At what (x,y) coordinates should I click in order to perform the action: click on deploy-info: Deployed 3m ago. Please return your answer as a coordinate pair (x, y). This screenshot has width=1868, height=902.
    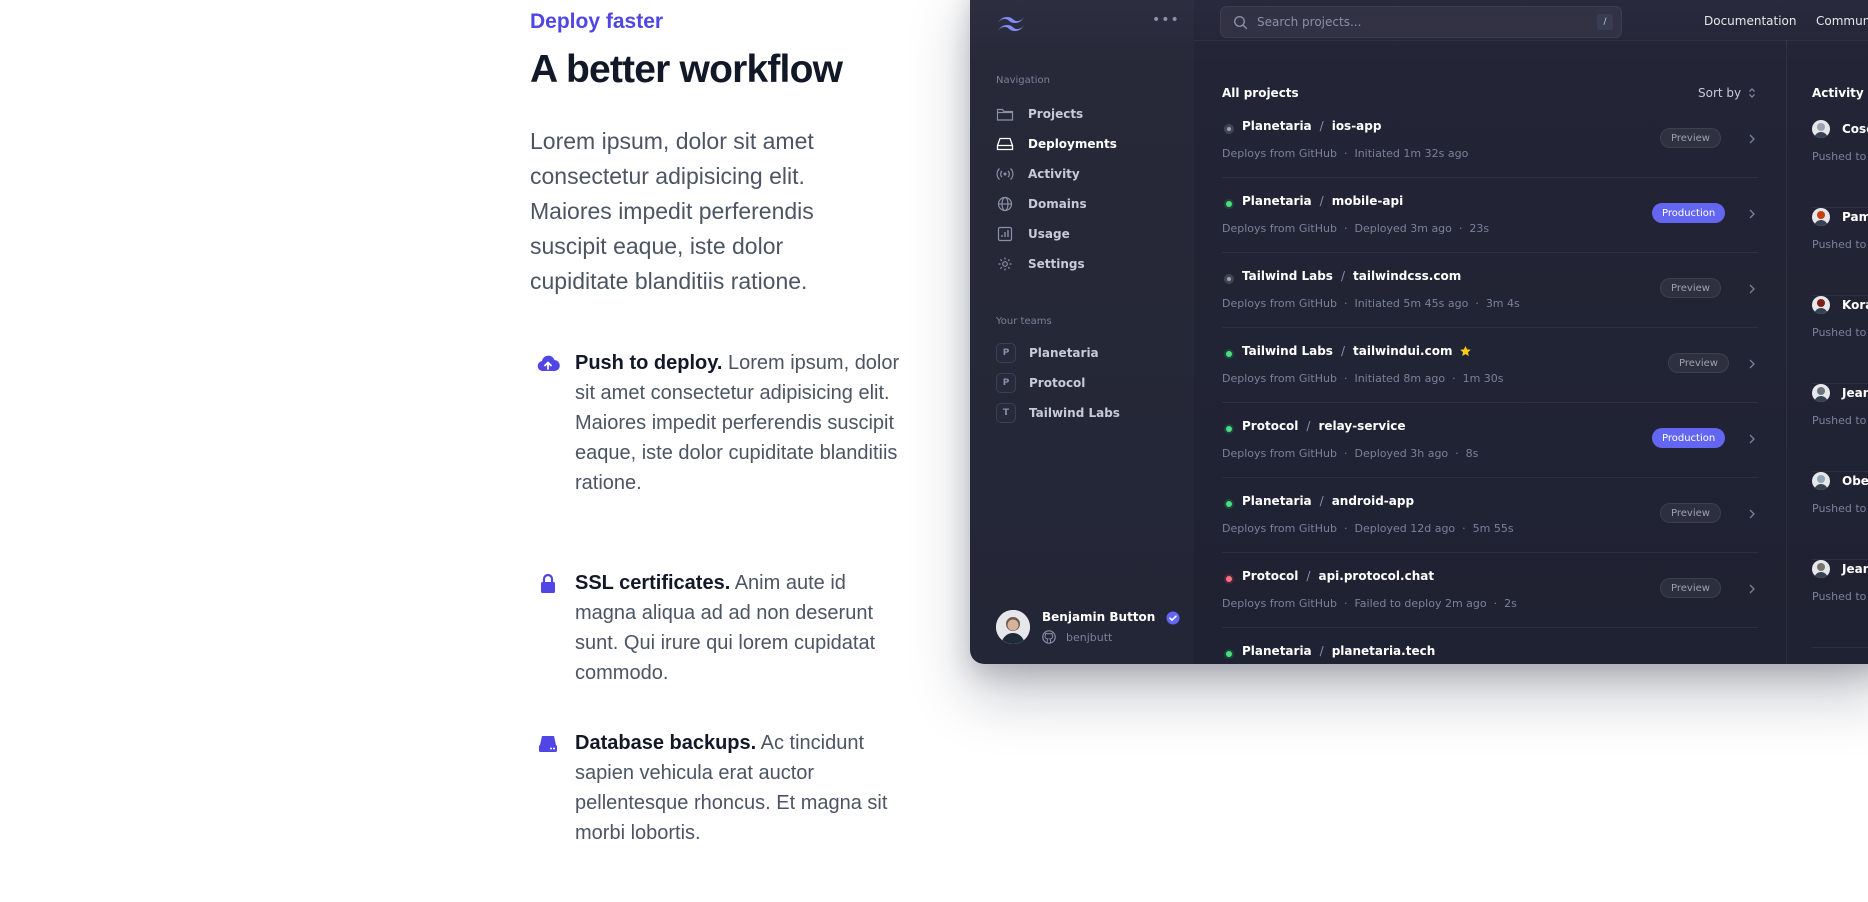
    Looking at the image, I should click on (1403, 228).